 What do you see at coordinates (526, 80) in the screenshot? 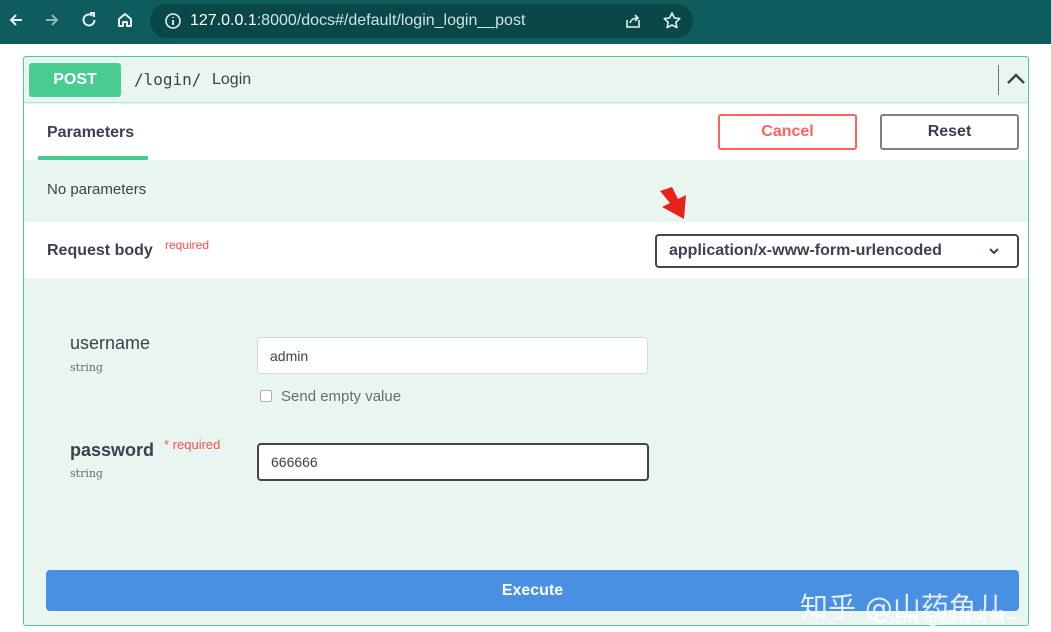
I see `operation-summary: POST /login/ Login` at bounding box center [526, 80].